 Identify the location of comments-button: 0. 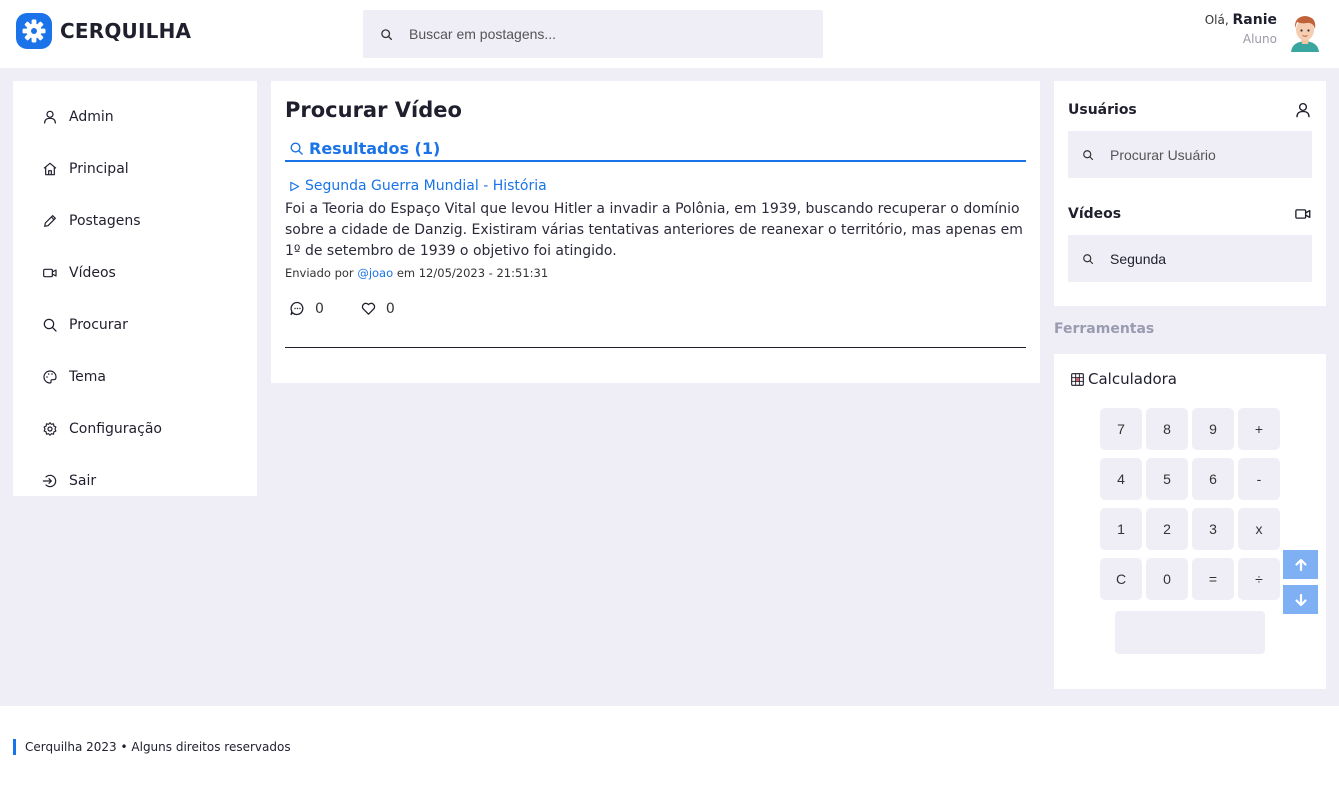
(304, 308).